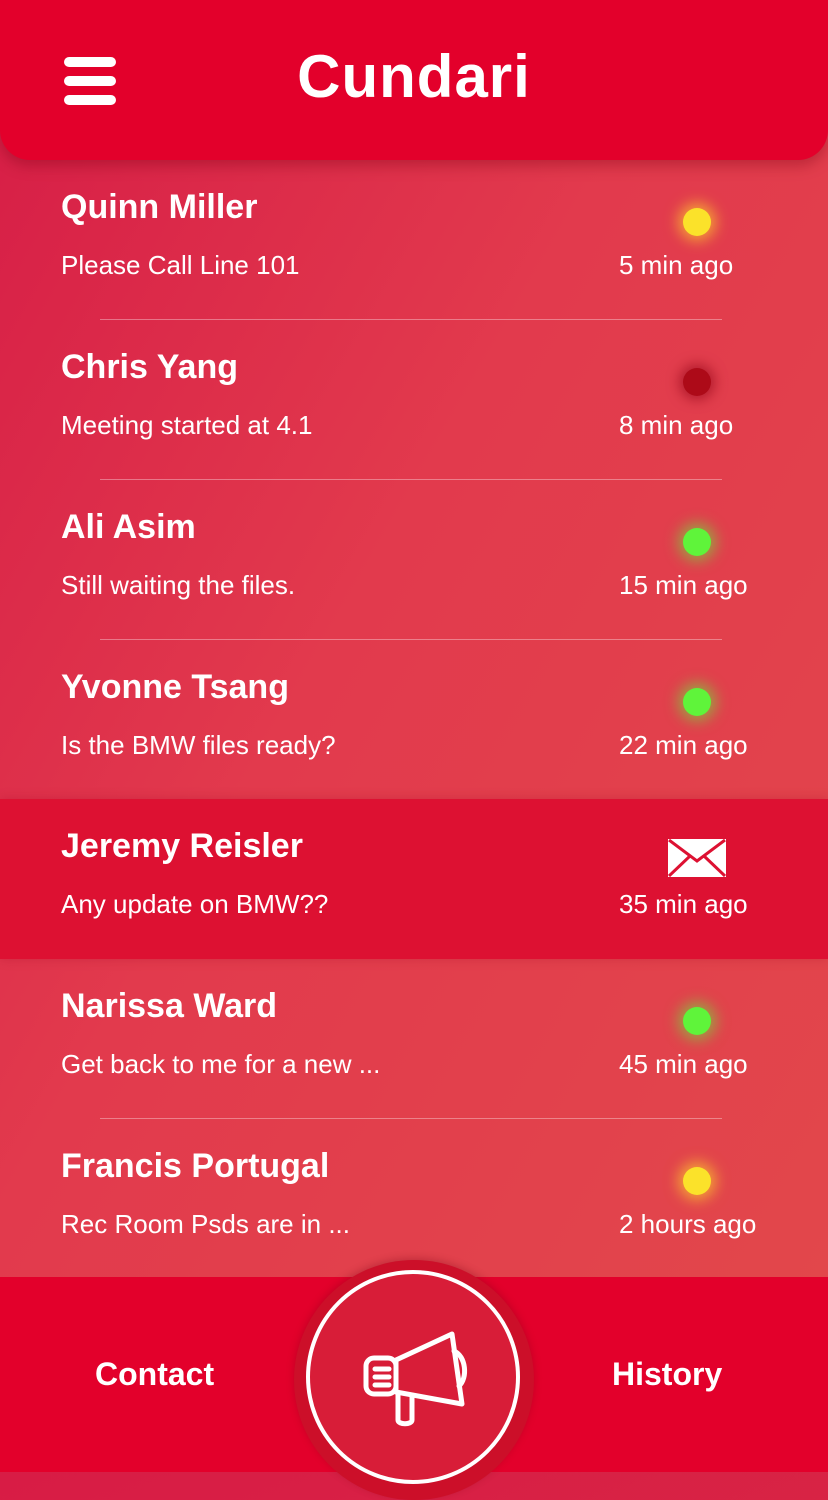 This screenshot has height=1500, width=828. Describe the element at coordinates (683, 585) in the screenshot. I see `contact-time: 15 min ago` at that location.